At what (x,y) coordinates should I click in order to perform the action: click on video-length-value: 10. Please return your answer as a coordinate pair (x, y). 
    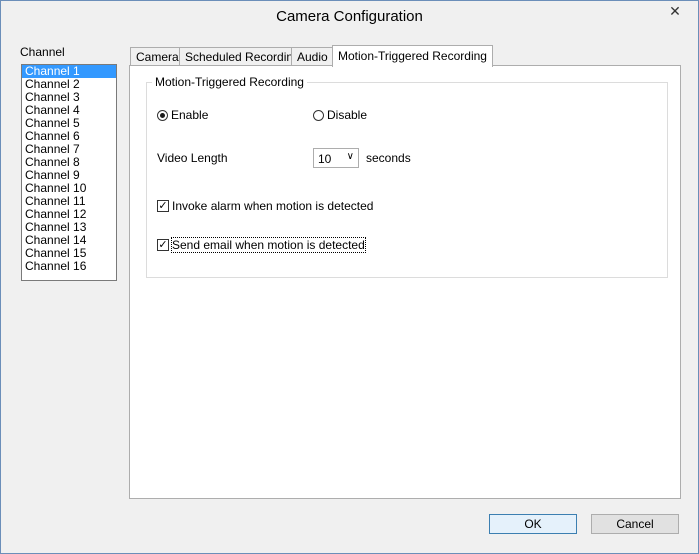
    Looking at the image, I should click on (325, 159).